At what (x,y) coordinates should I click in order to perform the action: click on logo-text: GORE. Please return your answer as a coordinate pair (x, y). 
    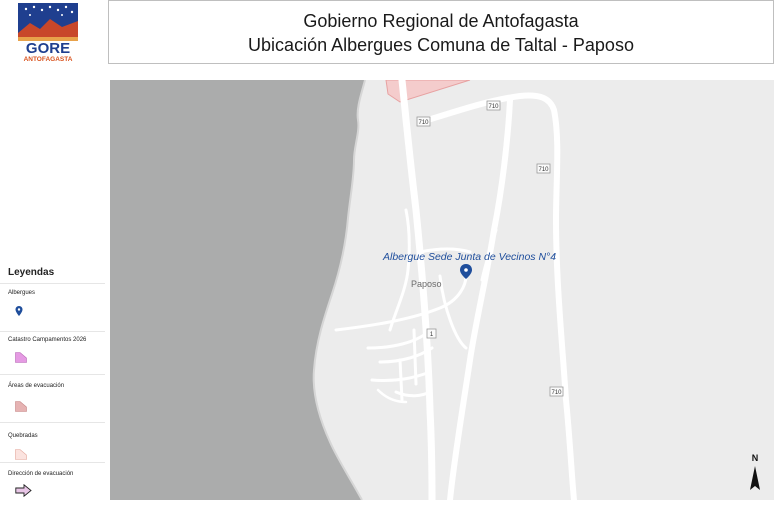
    Looking at the image, I should click on (48, 48).